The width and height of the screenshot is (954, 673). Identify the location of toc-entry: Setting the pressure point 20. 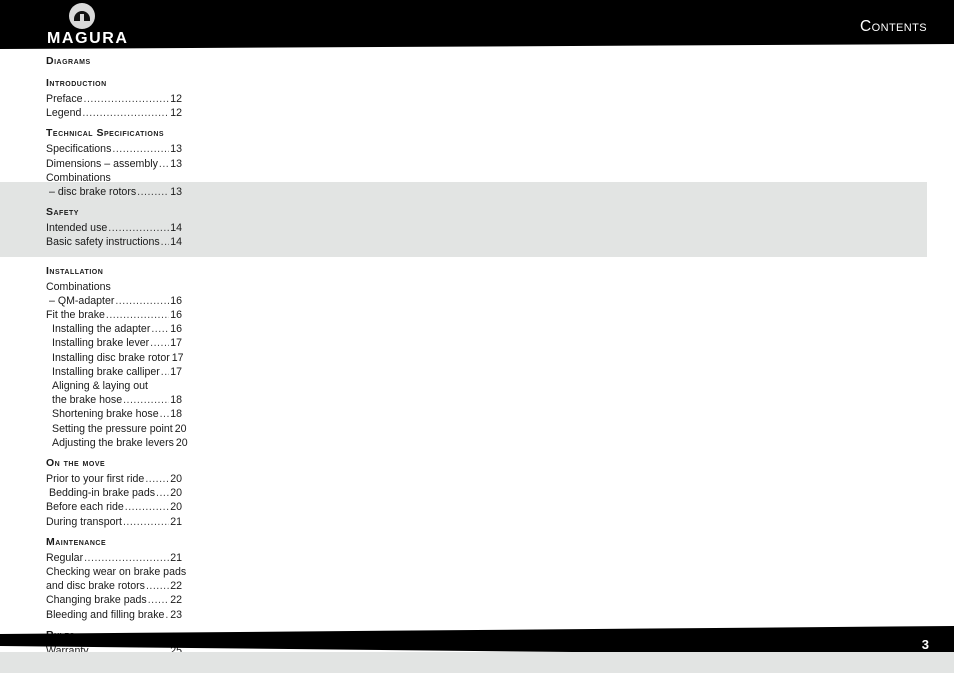
(116, 429).